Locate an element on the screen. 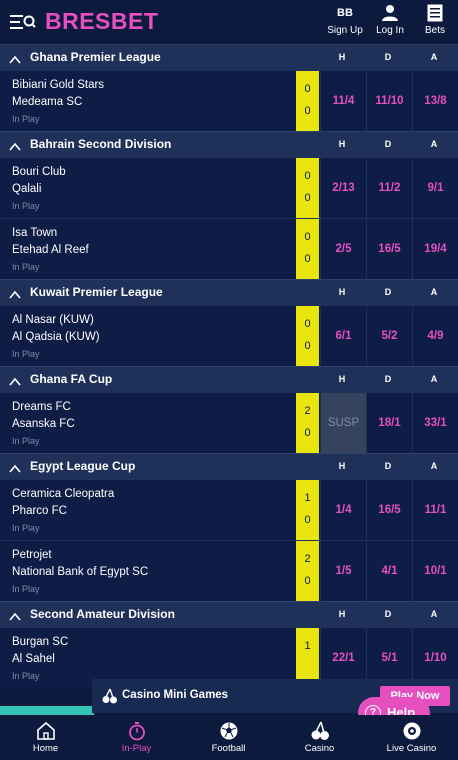  score-box: 20 is located at coordinates (307, 423).